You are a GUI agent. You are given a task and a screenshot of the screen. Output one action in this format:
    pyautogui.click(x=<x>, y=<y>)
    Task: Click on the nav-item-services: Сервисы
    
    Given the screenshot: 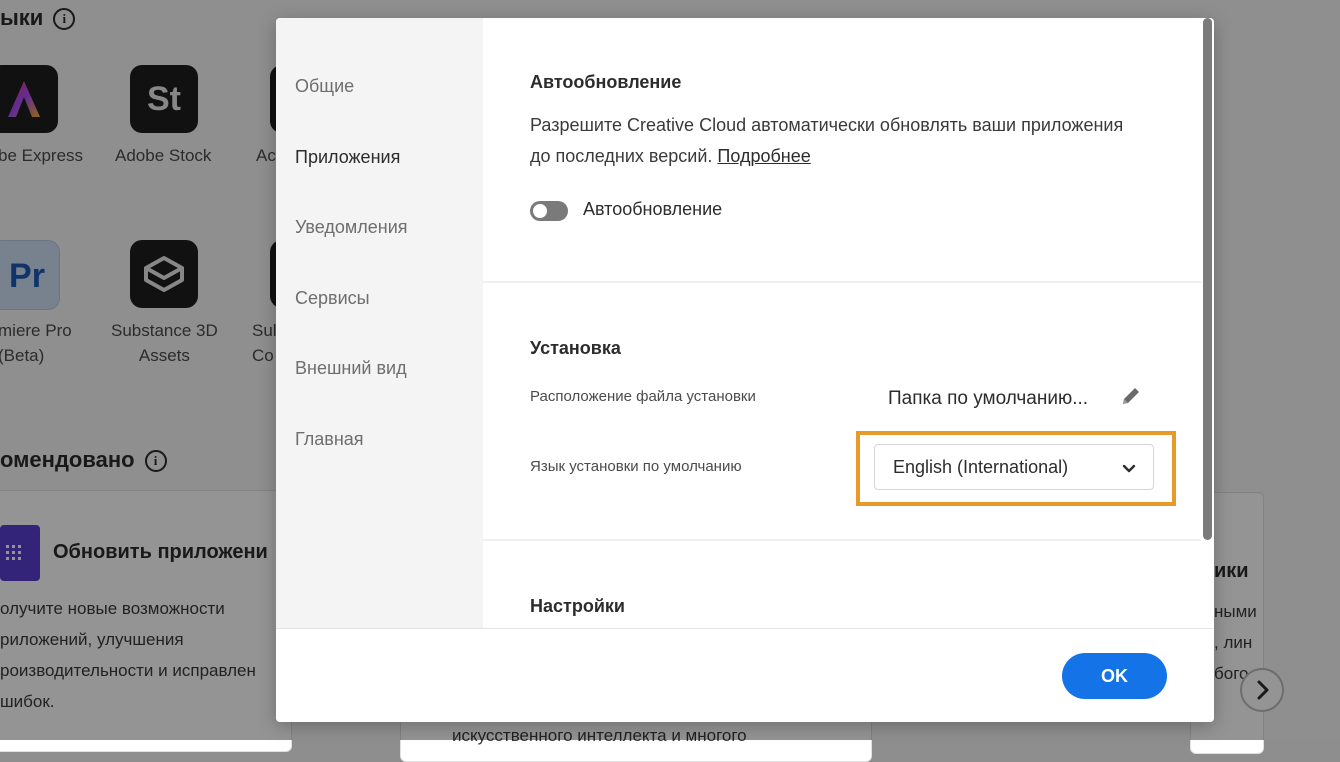 What is the action you would take?
    pyautogui.click(x=332, y=298)
    